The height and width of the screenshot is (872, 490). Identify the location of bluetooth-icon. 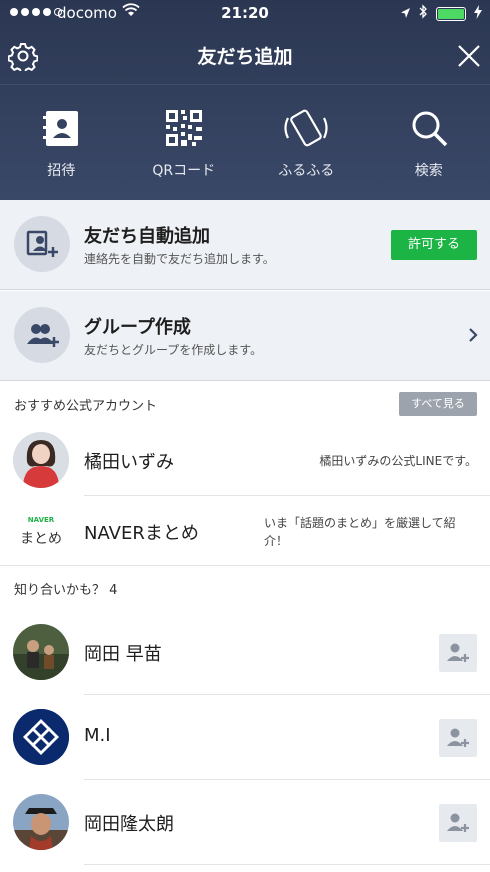
(423, 13).